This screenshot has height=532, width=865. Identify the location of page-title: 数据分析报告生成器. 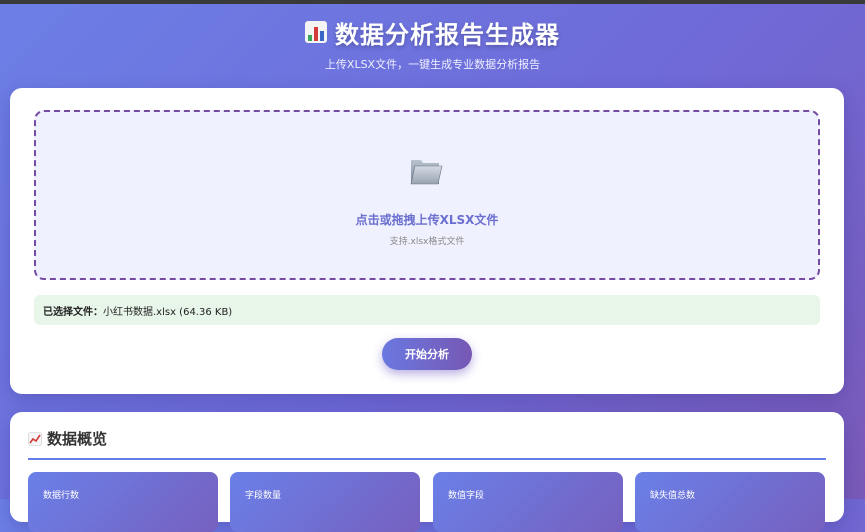
(432, 32).